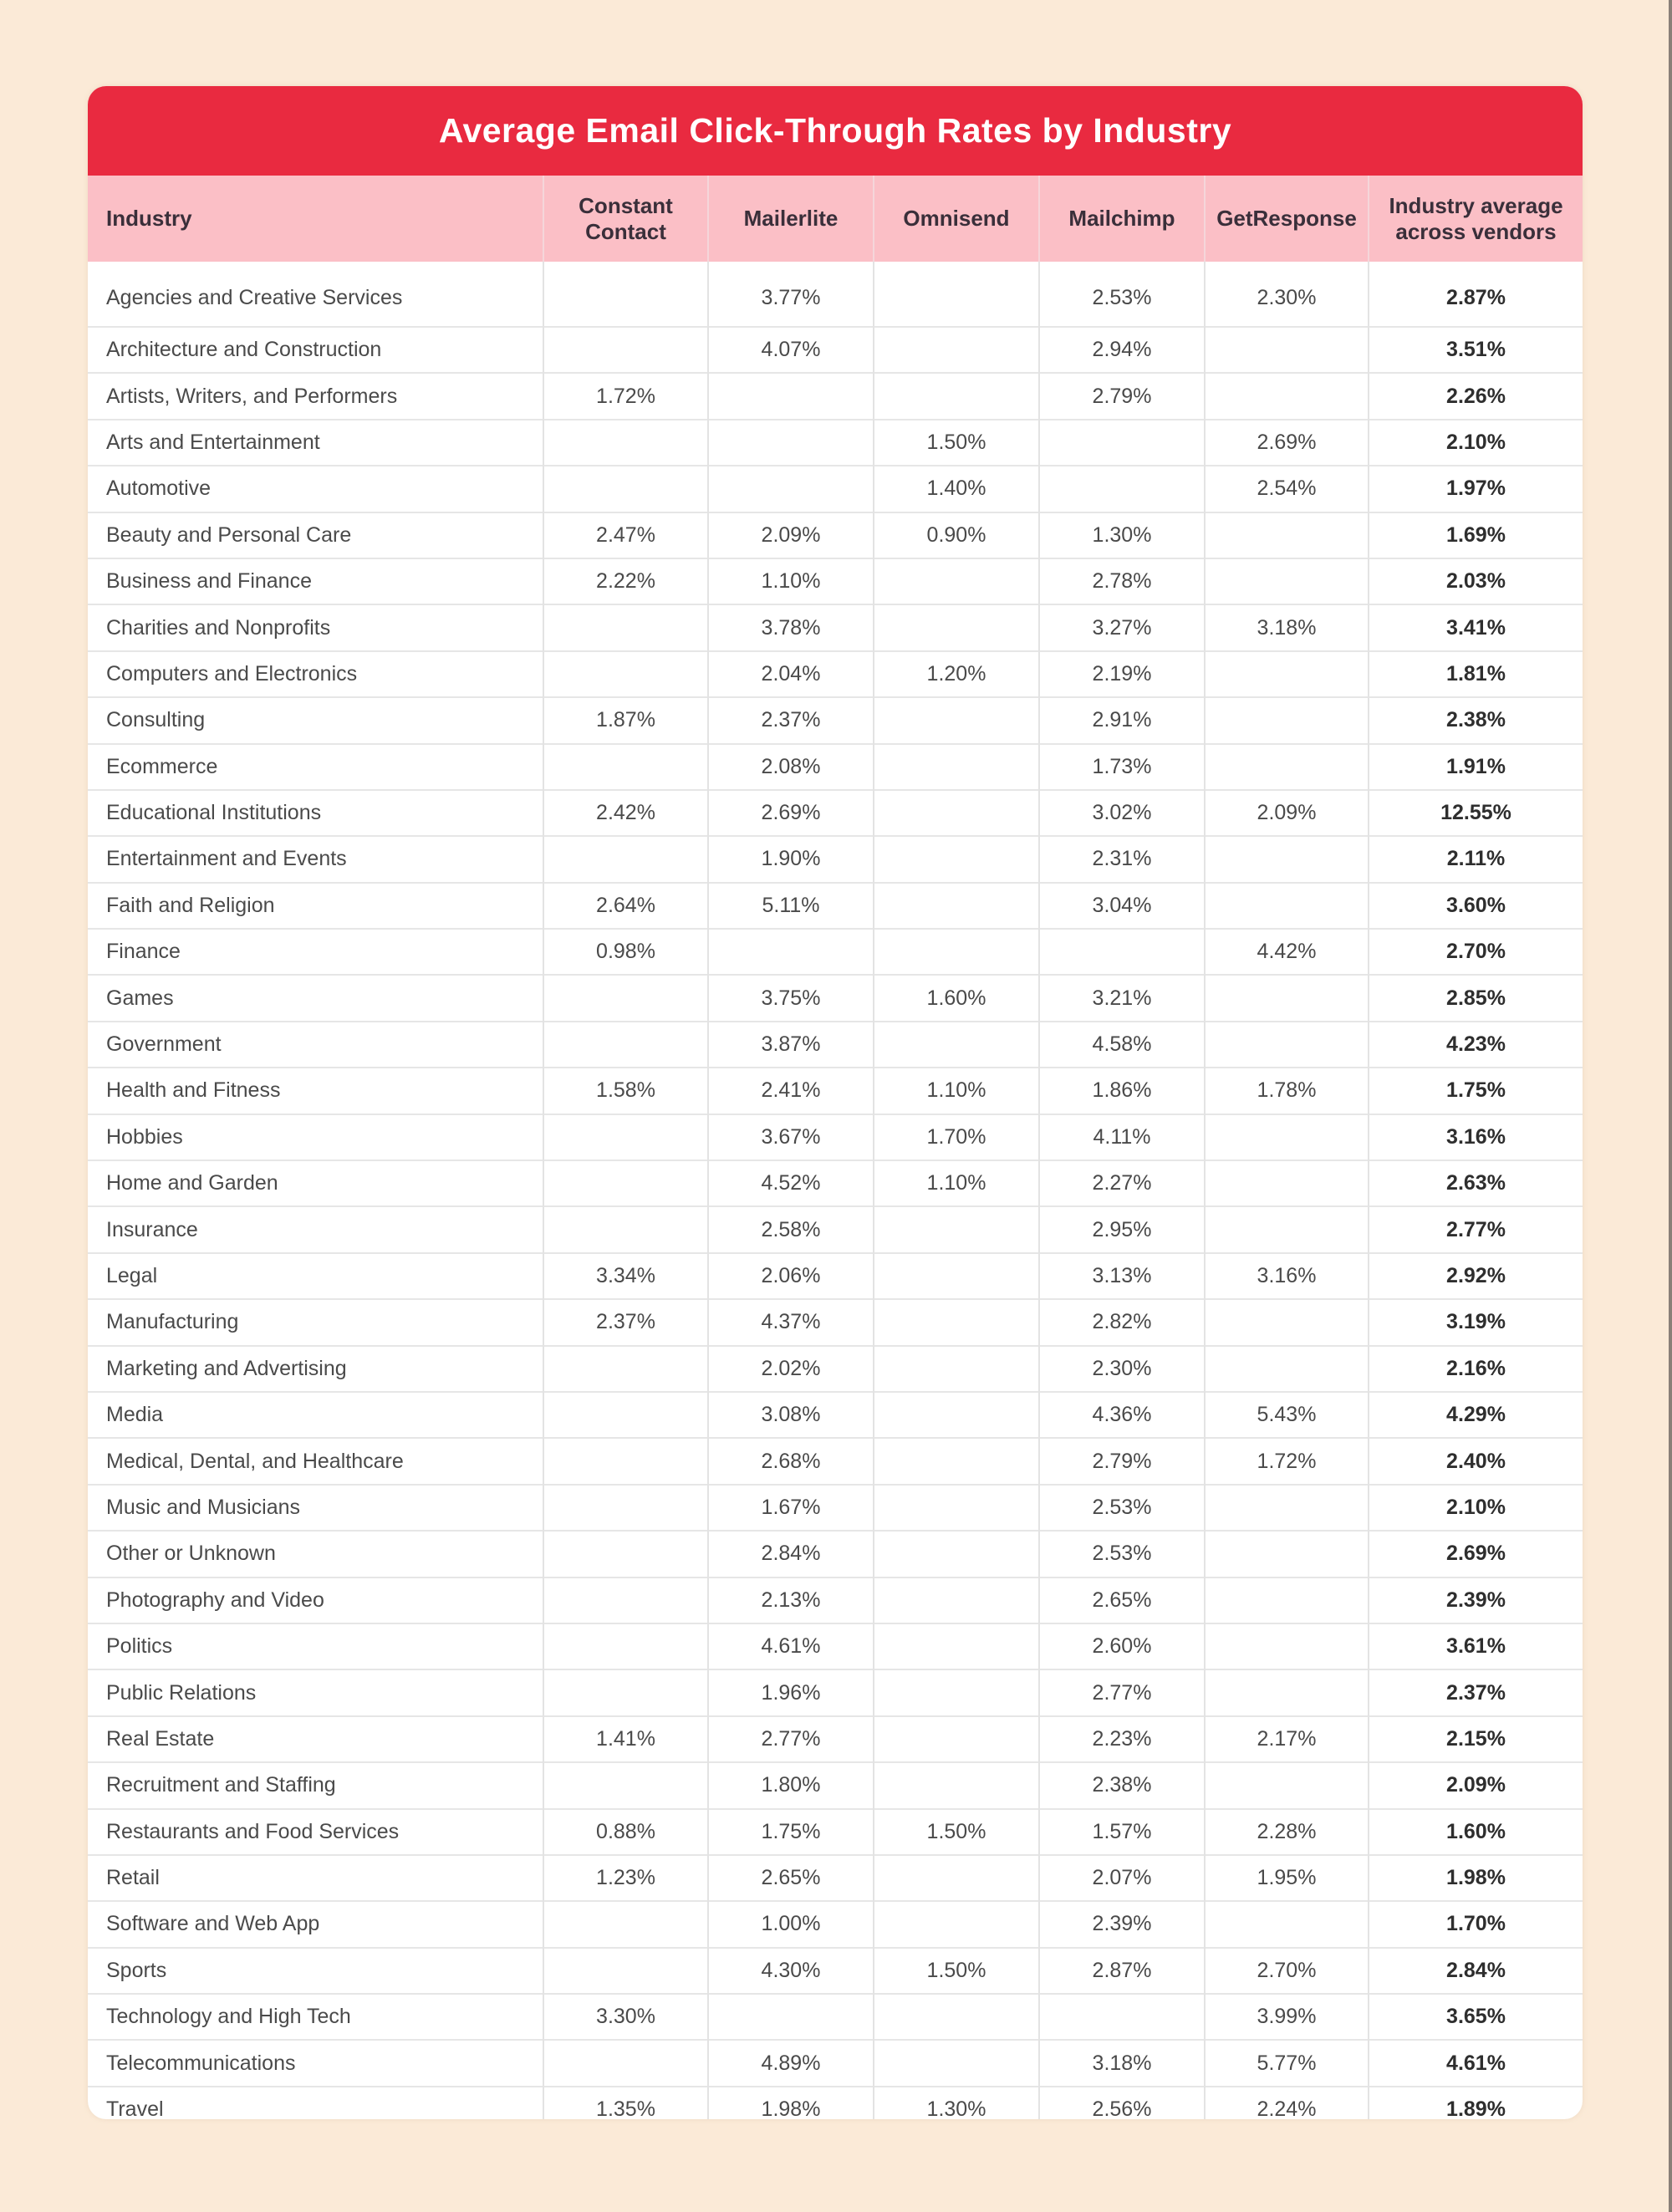 The height and width of the screenshot is (2212, 1672). I want to click on industry-name-cell: Insurance, so click(315, 1229).